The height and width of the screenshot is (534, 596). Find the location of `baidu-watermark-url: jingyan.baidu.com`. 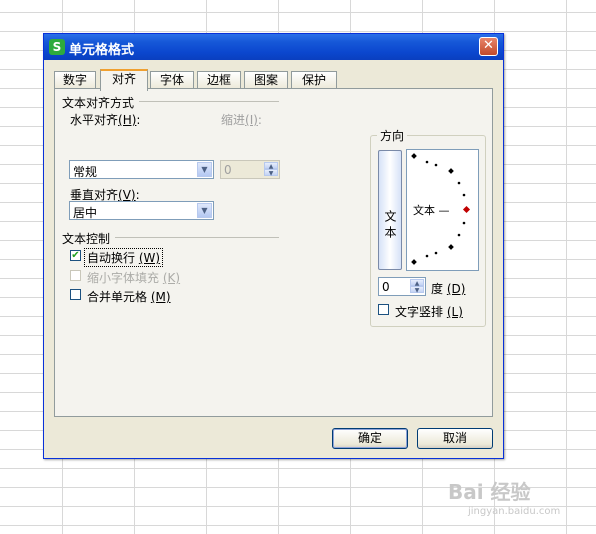

baidu-watermark-url: jingyan.baidu.com is located at coordinates (514, 511).